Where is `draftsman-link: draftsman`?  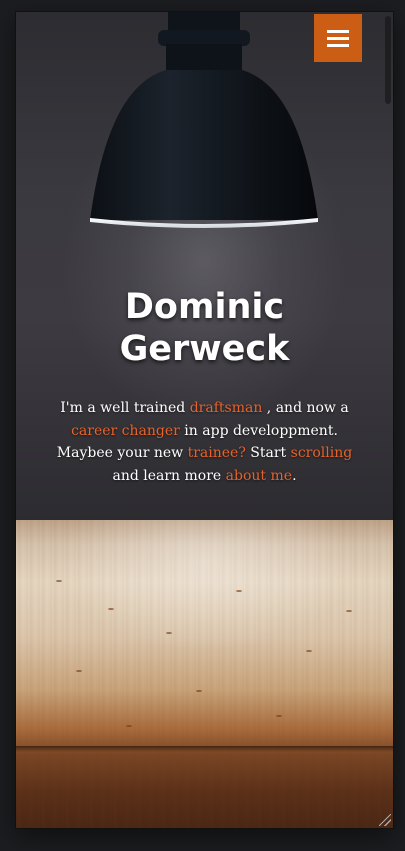 draftsman-link: draftsman is located at coordinates (226, 408).